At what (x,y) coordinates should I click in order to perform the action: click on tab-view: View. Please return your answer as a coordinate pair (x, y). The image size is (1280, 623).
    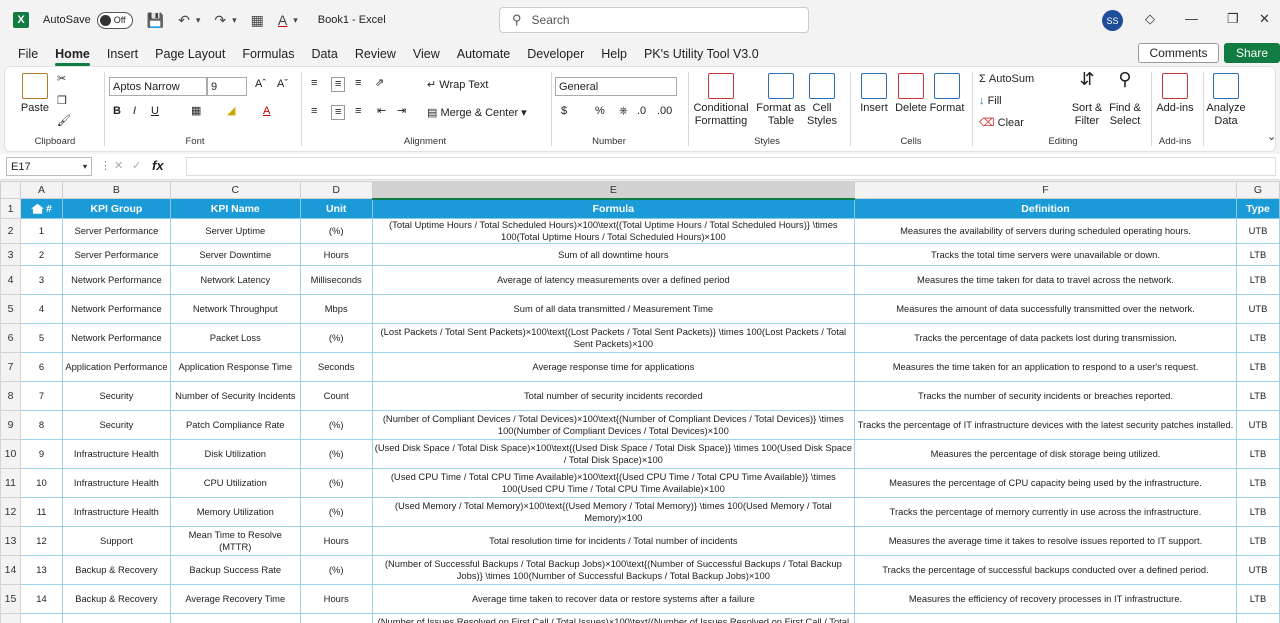
    Looking at the image, I should click on (426, 54).